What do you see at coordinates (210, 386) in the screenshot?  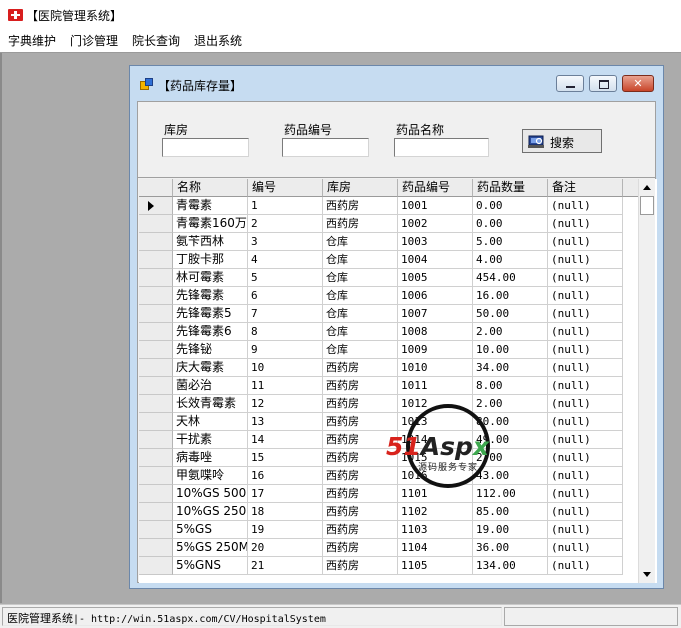 I see `cell-name: 菌必治` at bounding box center [210, 386].